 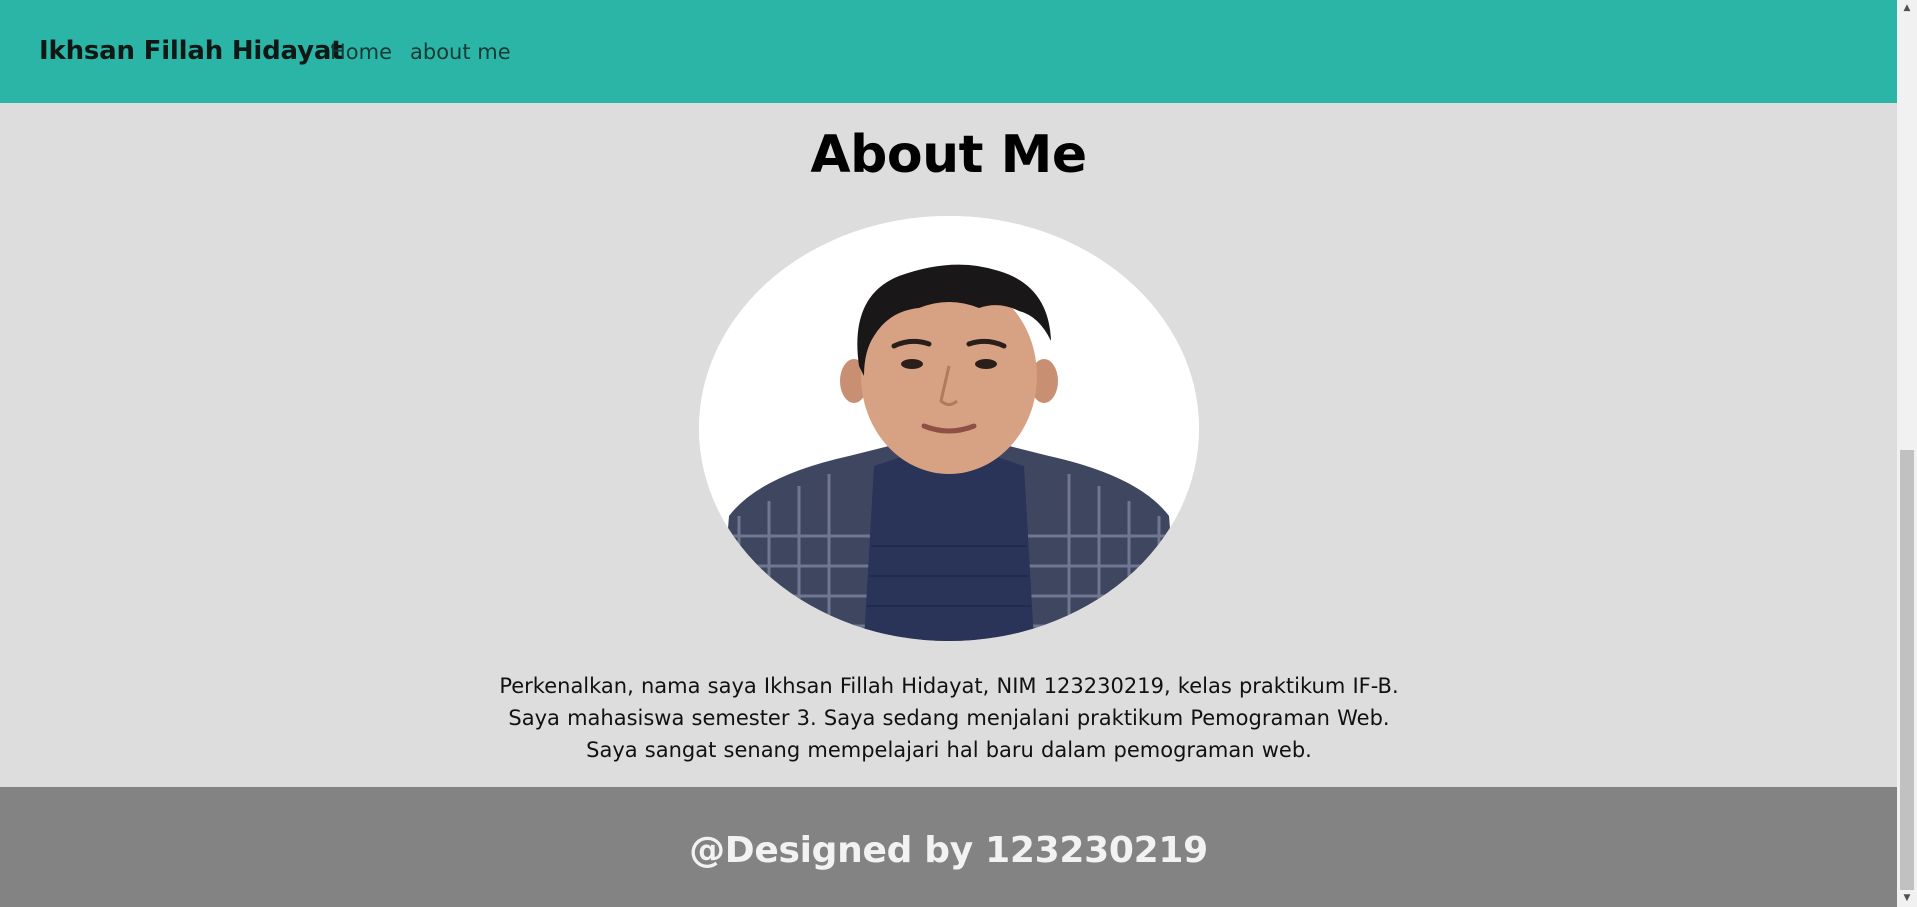 I want to click on page-title: About Me, so click(x=948, y=155).